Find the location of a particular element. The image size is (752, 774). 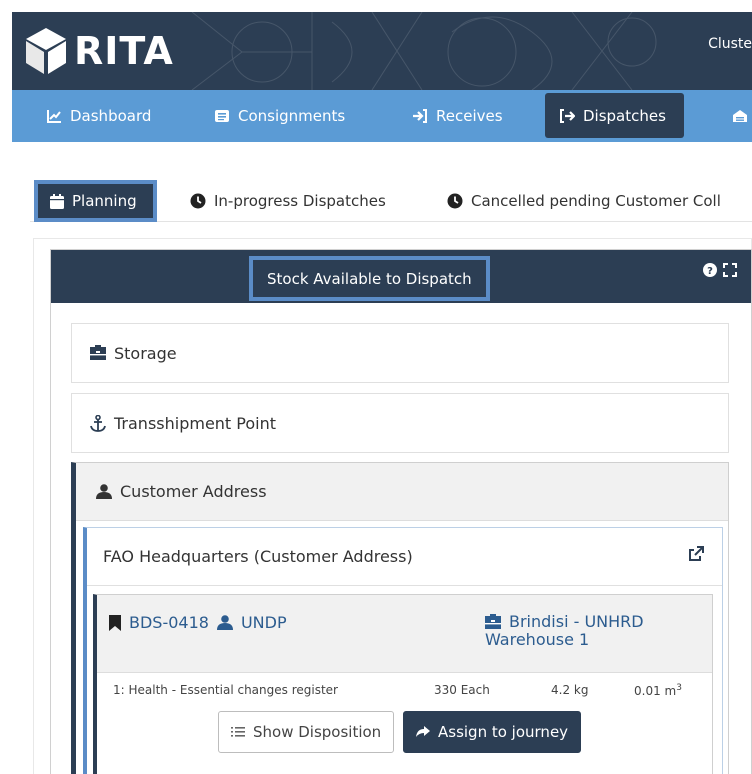

panel-tools: ? is located at coordinates (720, 270).